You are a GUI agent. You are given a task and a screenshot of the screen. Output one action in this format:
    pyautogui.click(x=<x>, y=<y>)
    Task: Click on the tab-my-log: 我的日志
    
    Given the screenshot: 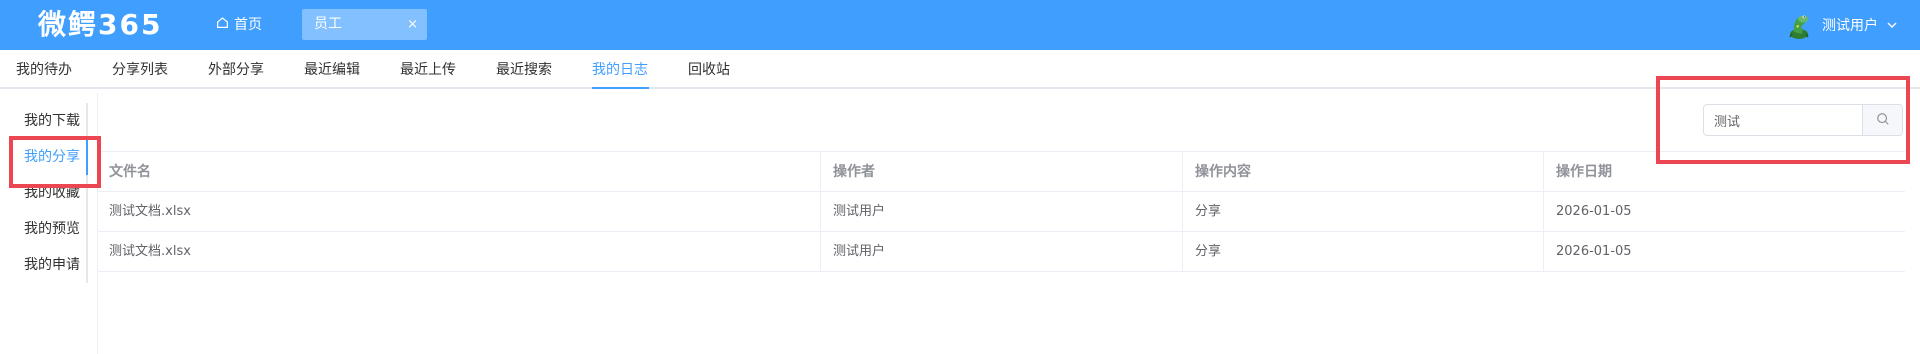 What is the action you would take?
    pyautogui.click(x=620, y=69)
    